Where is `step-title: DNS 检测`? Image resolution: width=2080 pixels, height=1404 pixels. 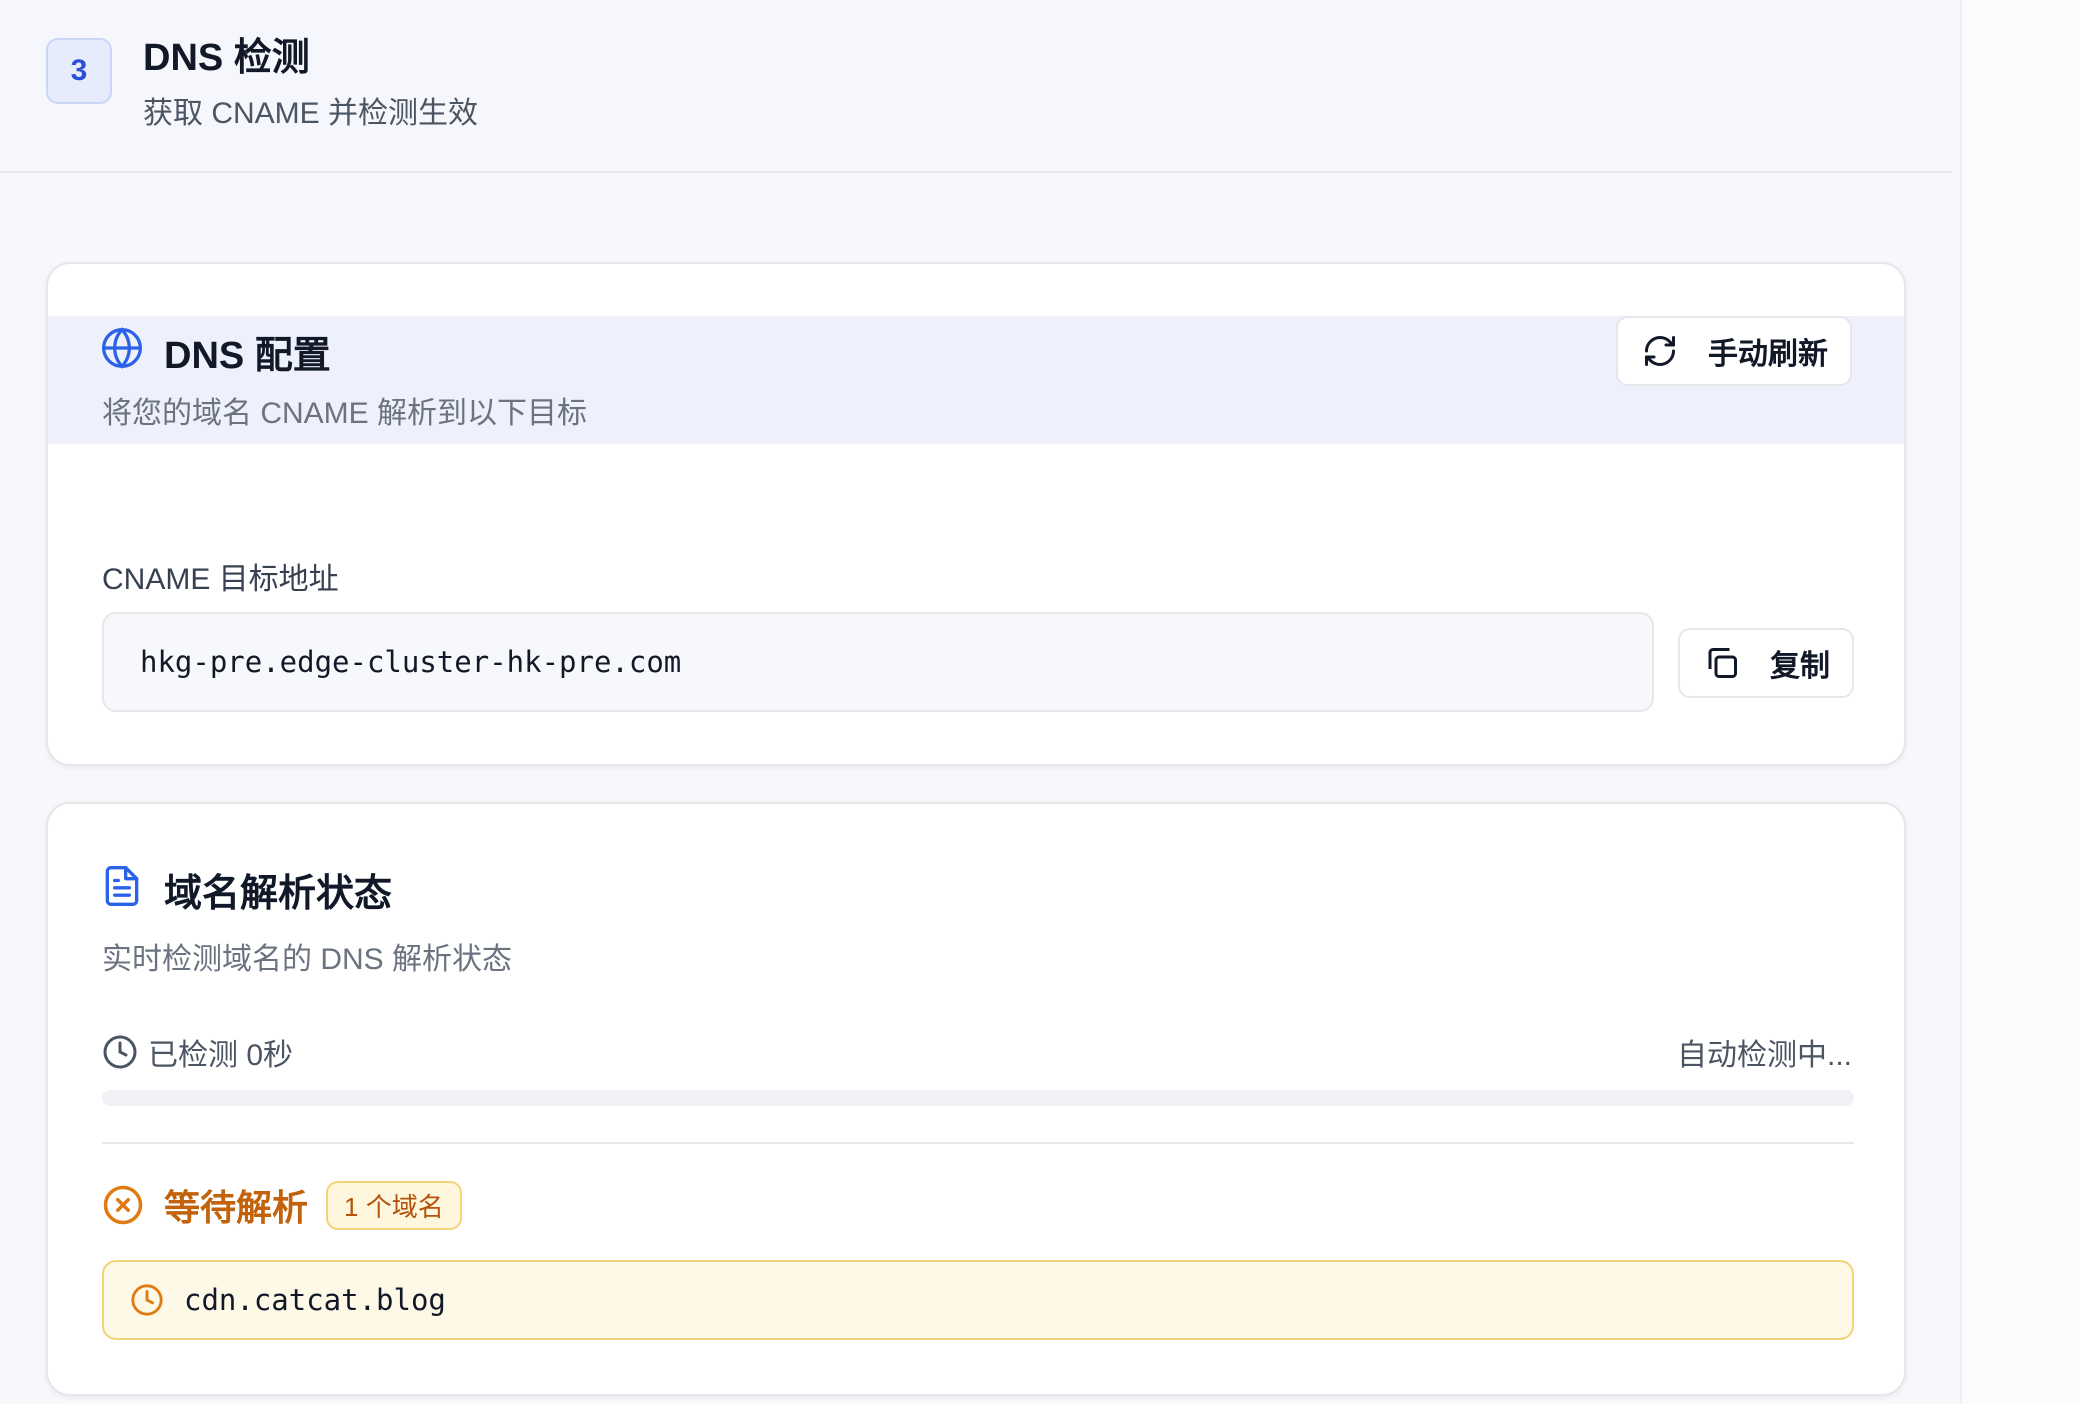
step-title: DNS 检测 is located at coordinates (226, 58).